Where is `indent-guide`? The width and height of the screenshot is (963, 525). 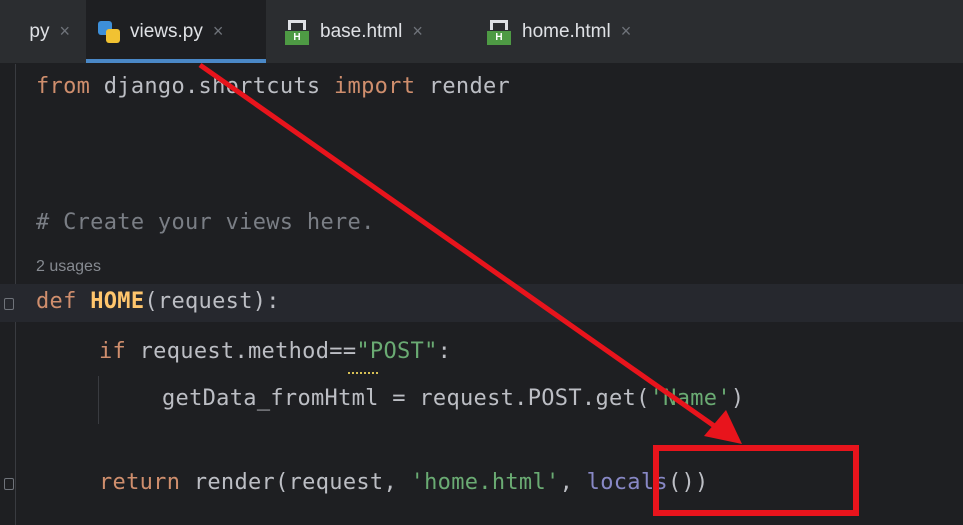
indent-guide is located at coordinates (98, 400).